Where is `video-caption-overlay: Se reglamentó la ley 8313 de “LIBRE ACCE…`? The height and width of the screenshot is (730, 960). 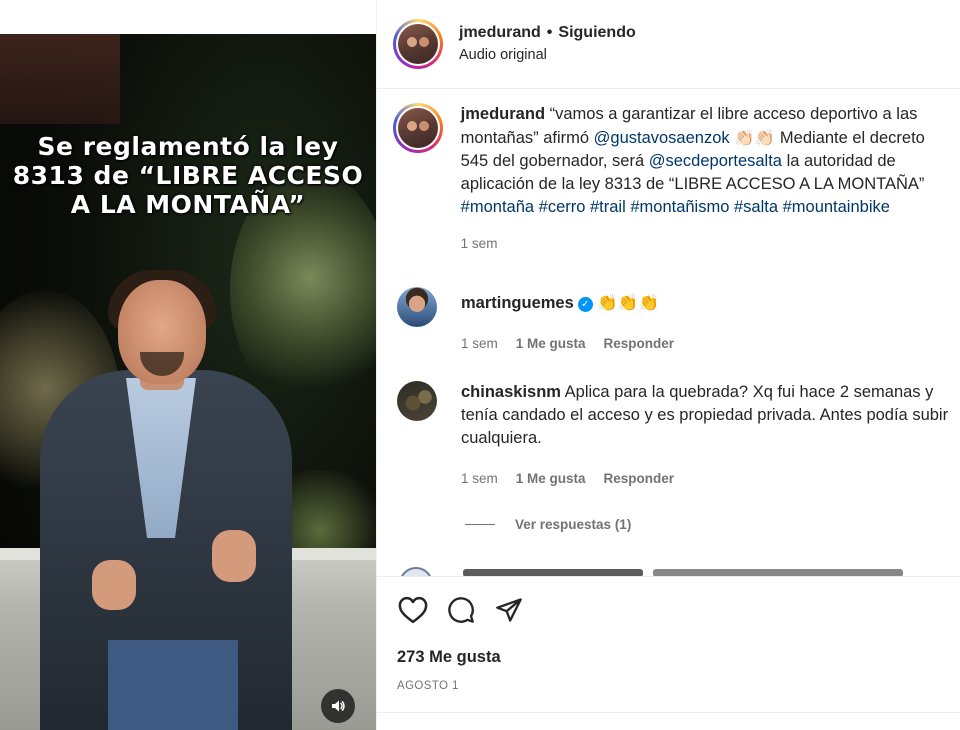
video-caption-overlay: Se reglamentó la ley 8313 de “LIBRE ACCE… is located at coordinates (188, 175).